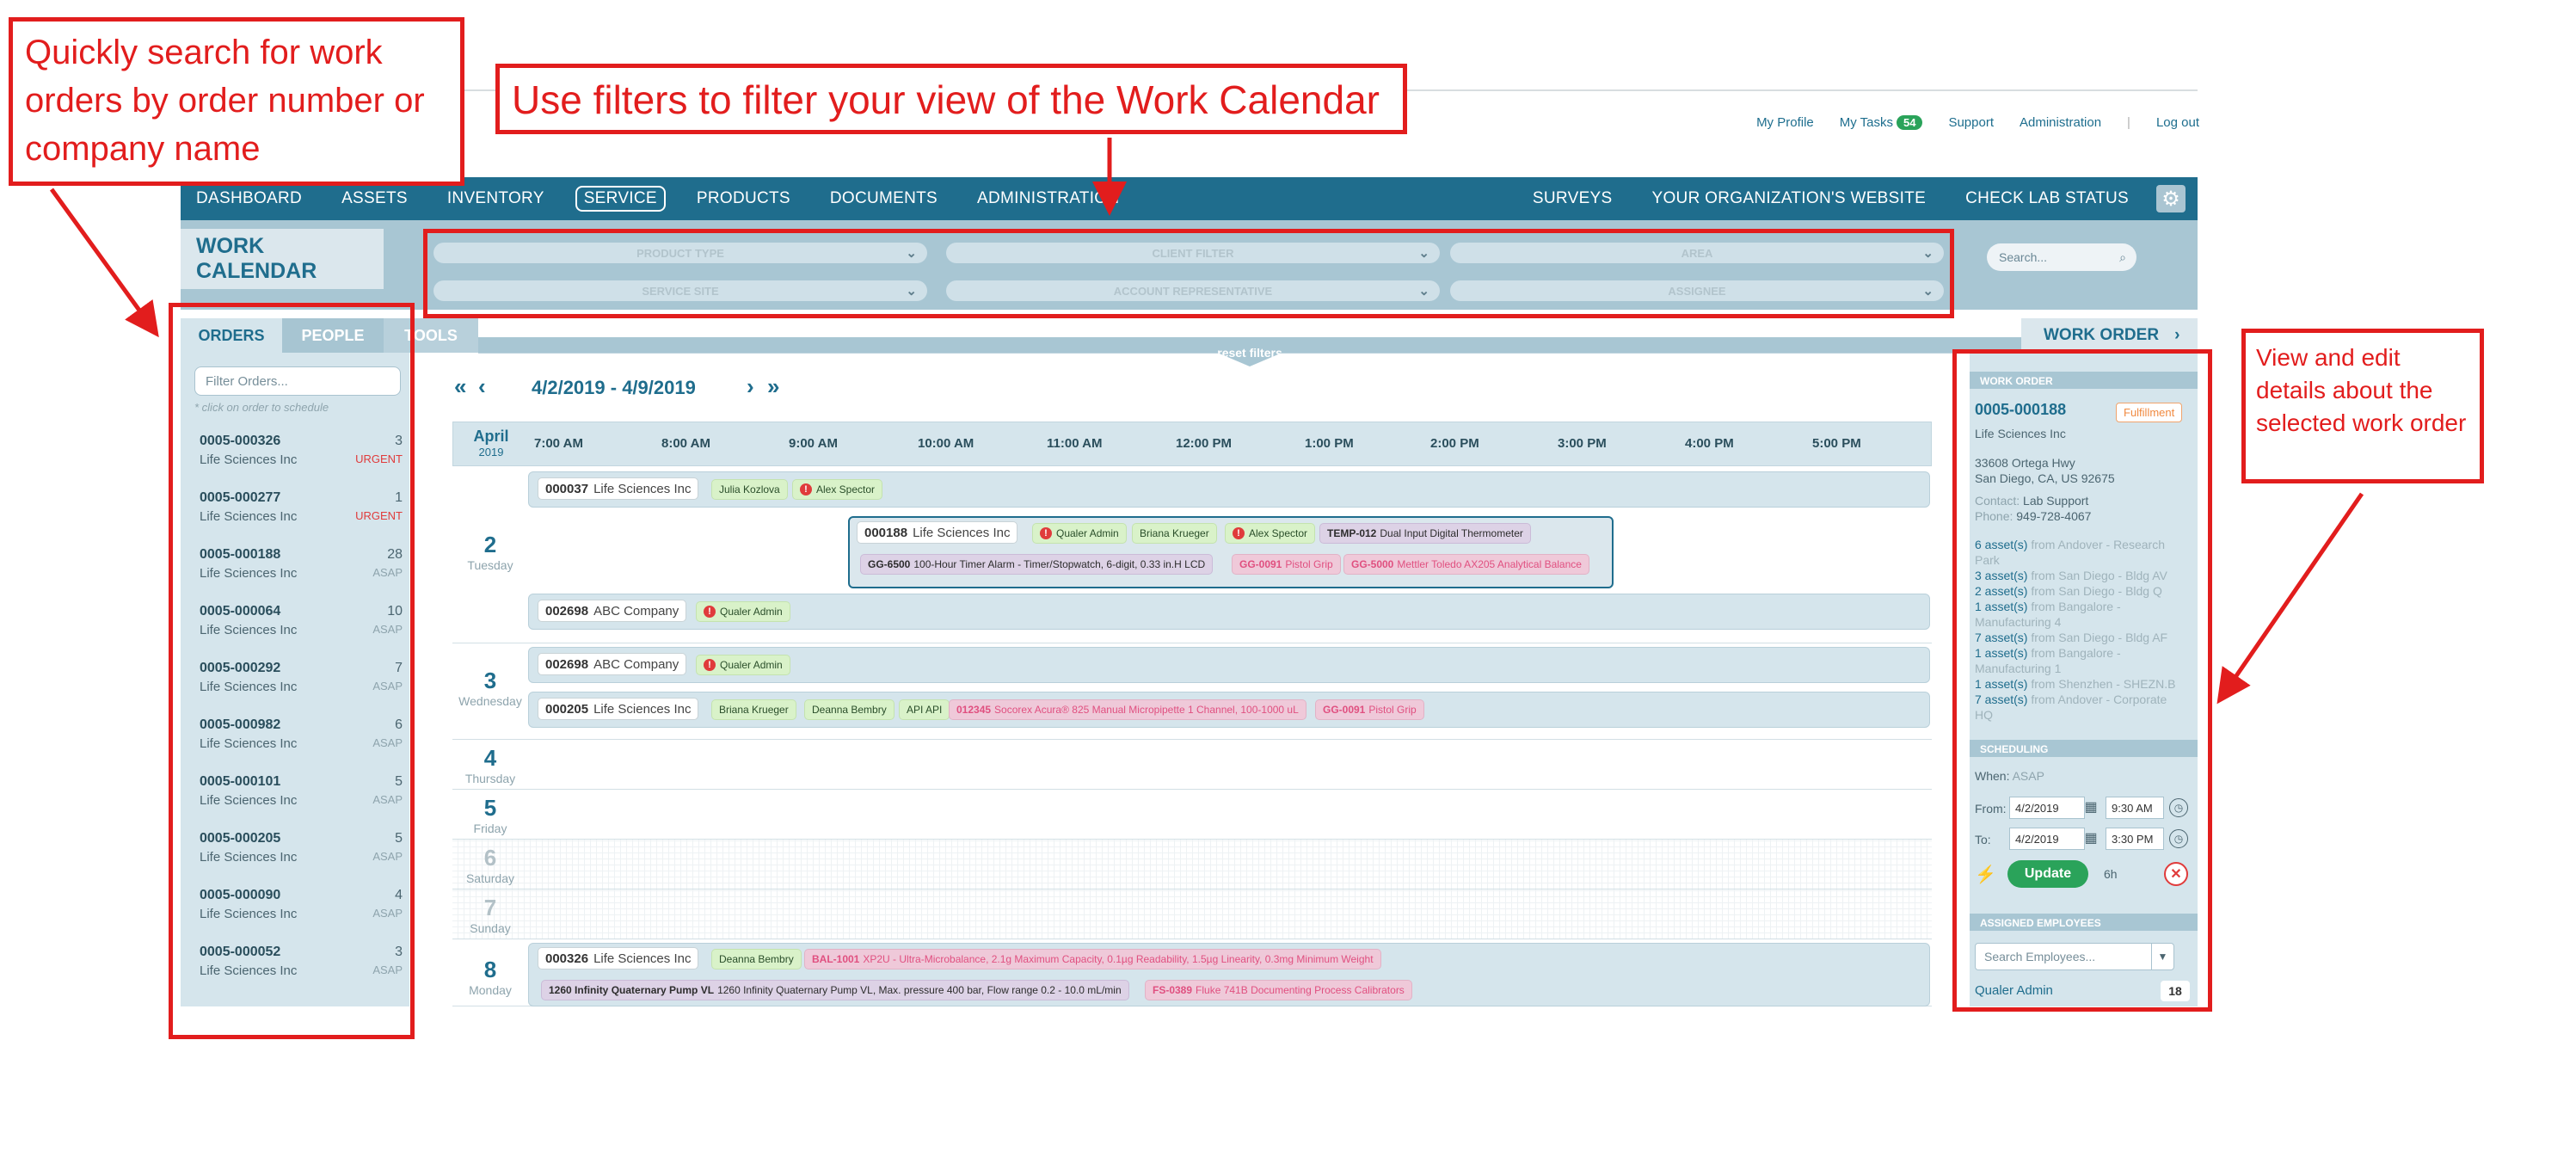 This screenshot has height=1151, width=2576. I want to click on arrow-to-details, so click(2290, 598).